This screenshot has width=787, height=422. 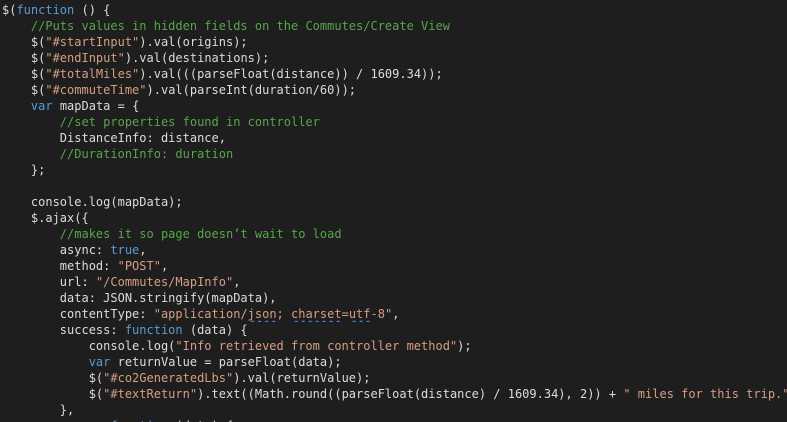 What do you see at coordinates (89, 346) in the screenshot?
I see `code-text: console.log(` at bounding box center [89, 346].